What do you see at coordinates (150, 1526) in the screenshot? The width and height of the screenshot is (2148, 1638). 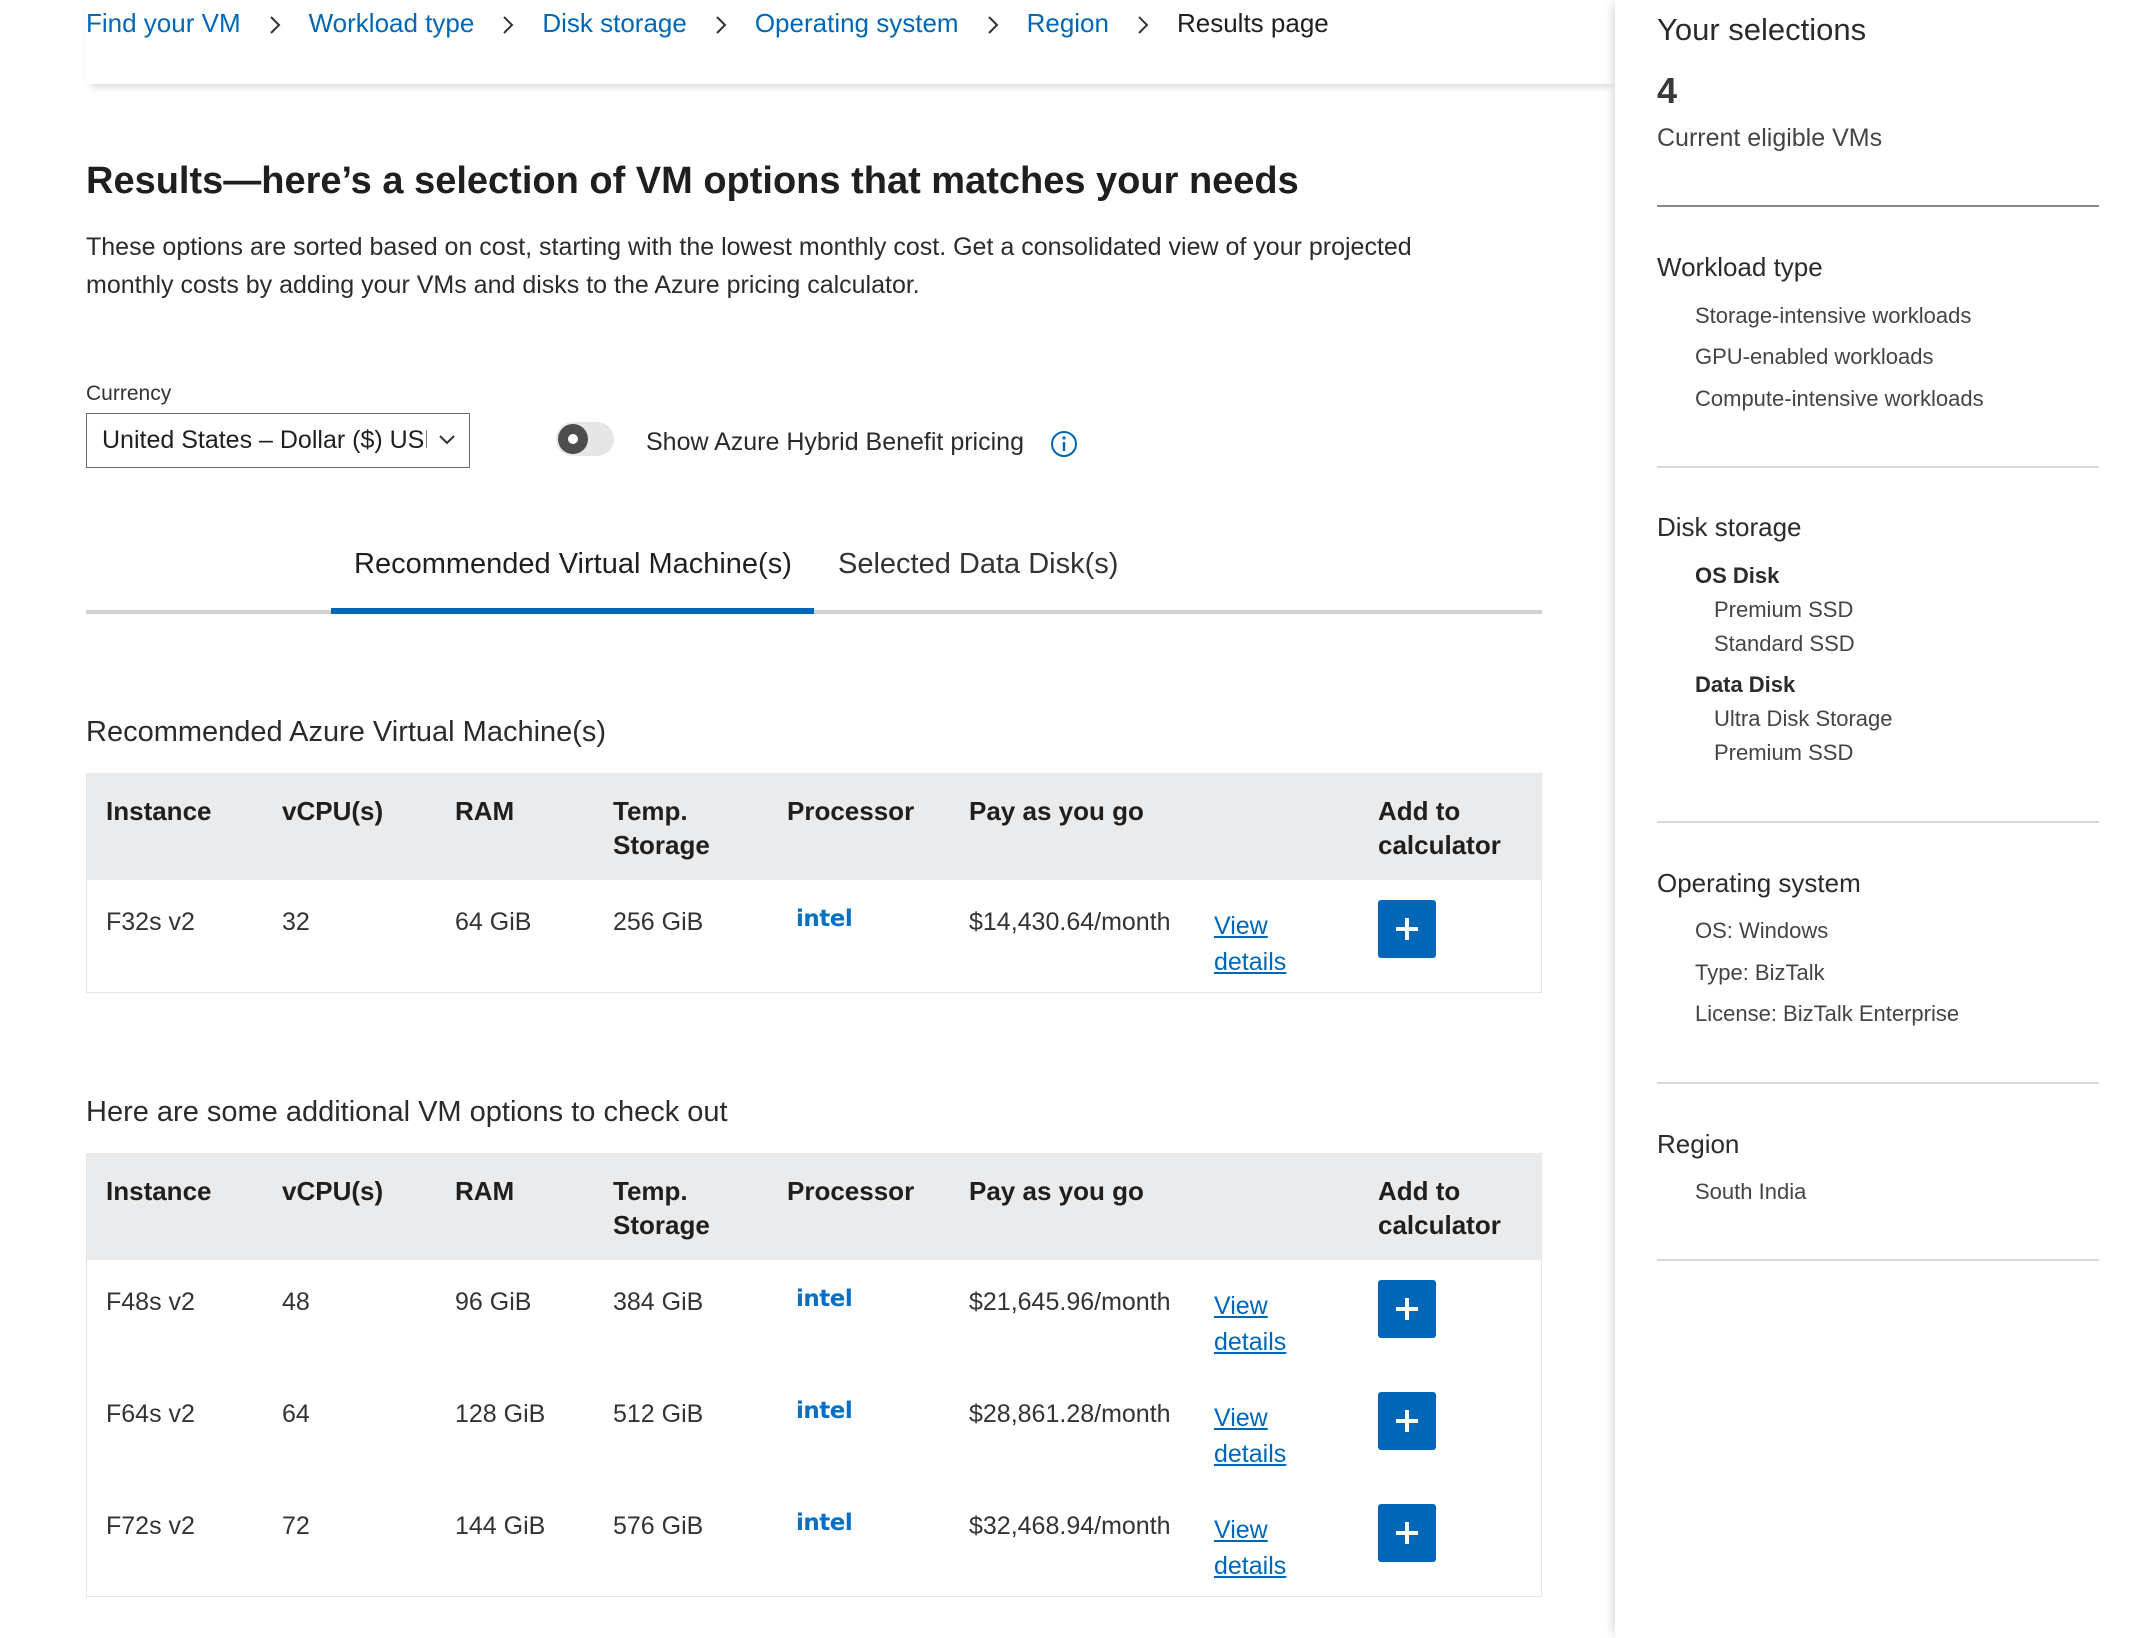 I see `instance-cell: F72s v2` at bounding box center [150, 1526].